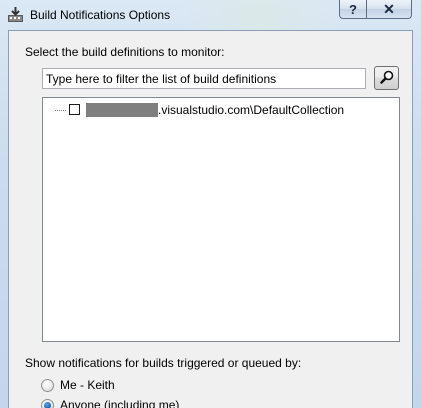 The image size is (421, 408). I want to click on tree-item-collection: .visualstudio.com\DefaultCollection, so click(218, 110).